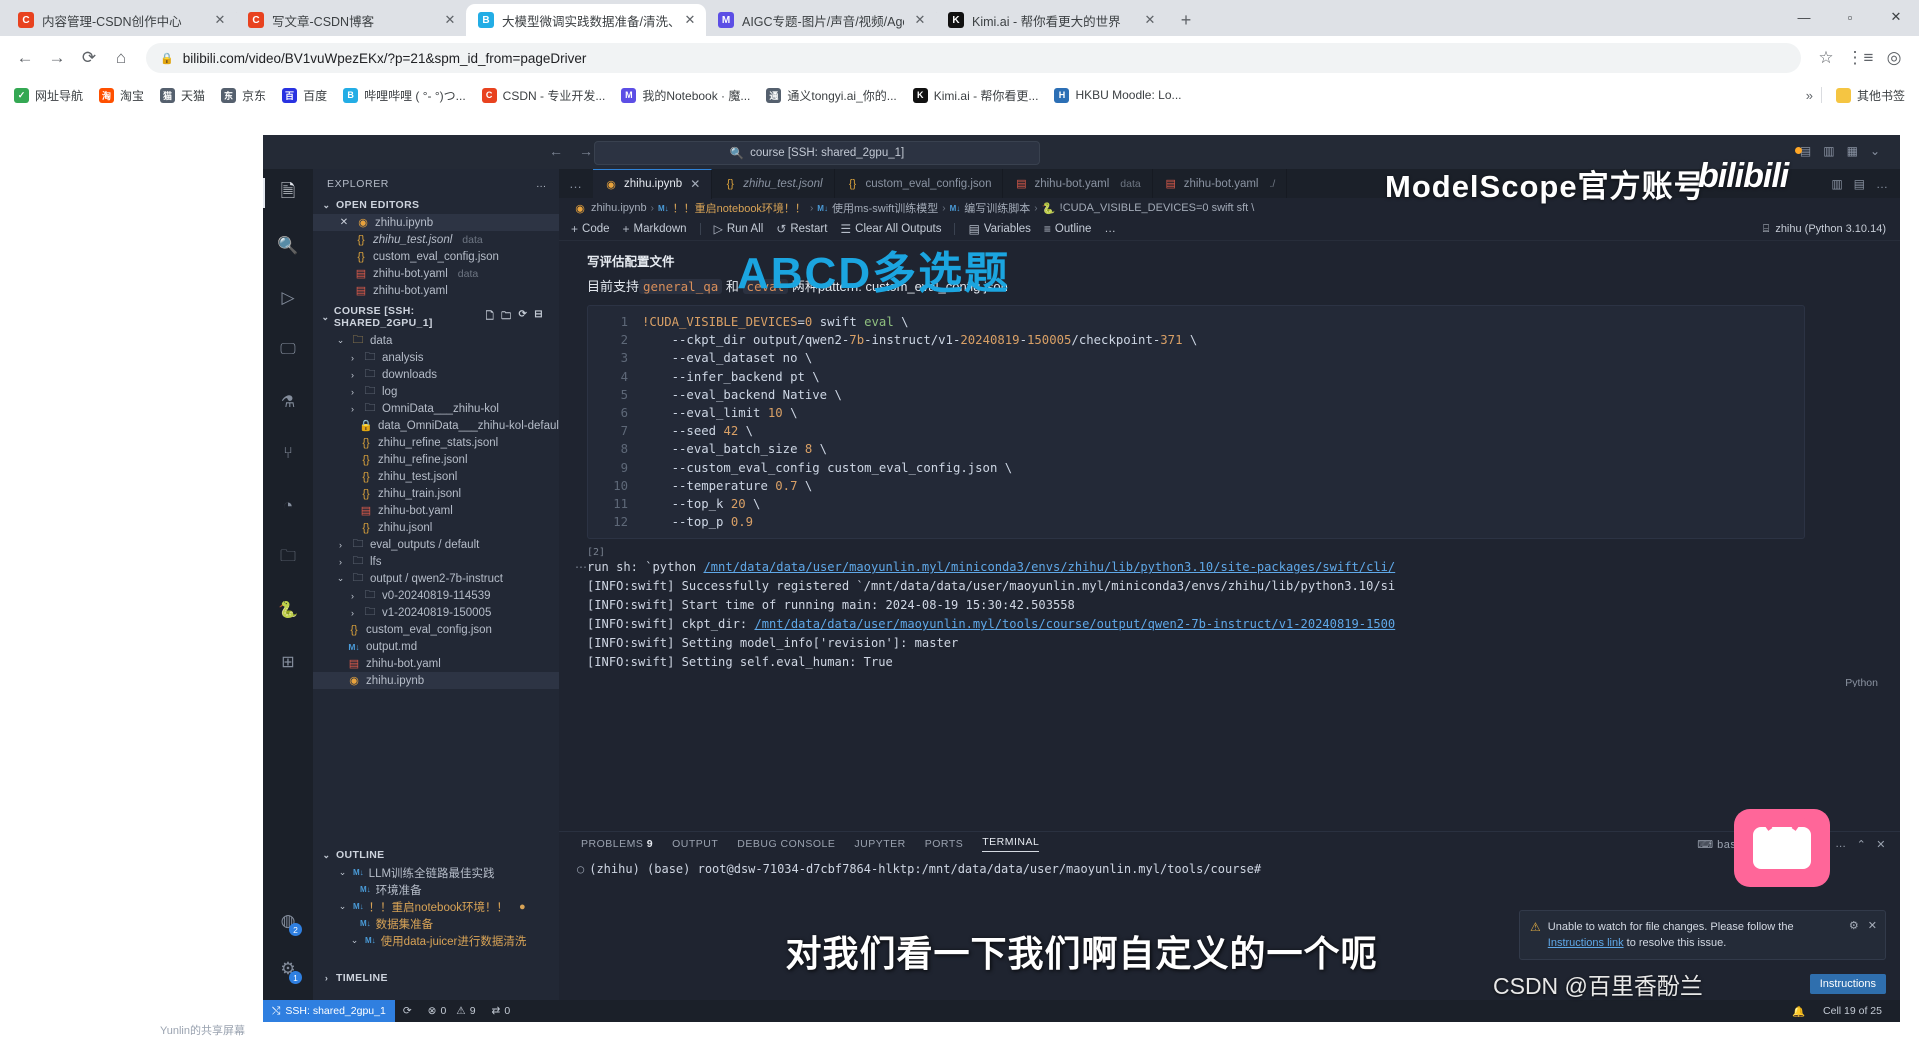  What do you see at coordinates (1870, 95) in the screenshot?
I see `other-bookmarks-button: 其他书签` at bounding box center [1870, 95].